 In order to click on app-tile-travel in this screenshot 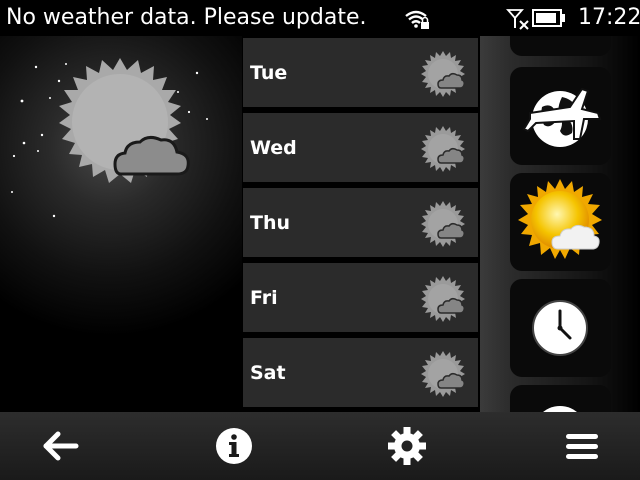, I will do `click(560, 116)`.